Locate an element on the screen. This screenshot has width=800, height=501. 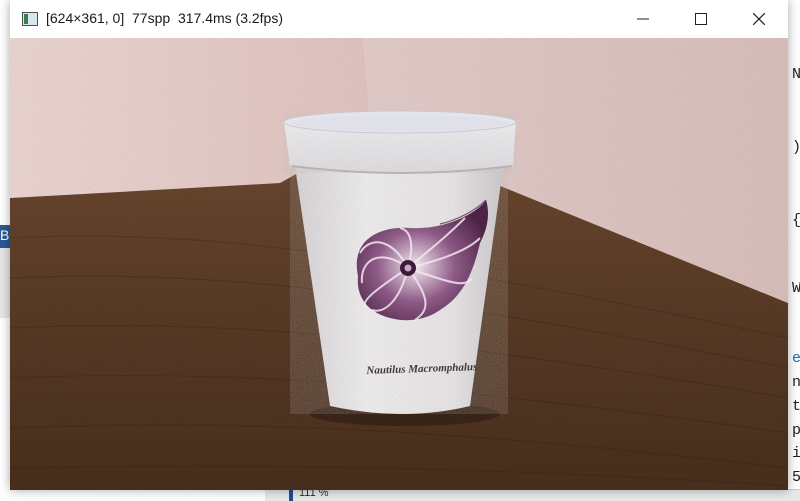
minimize-icon is located at coordinates (643, 19).